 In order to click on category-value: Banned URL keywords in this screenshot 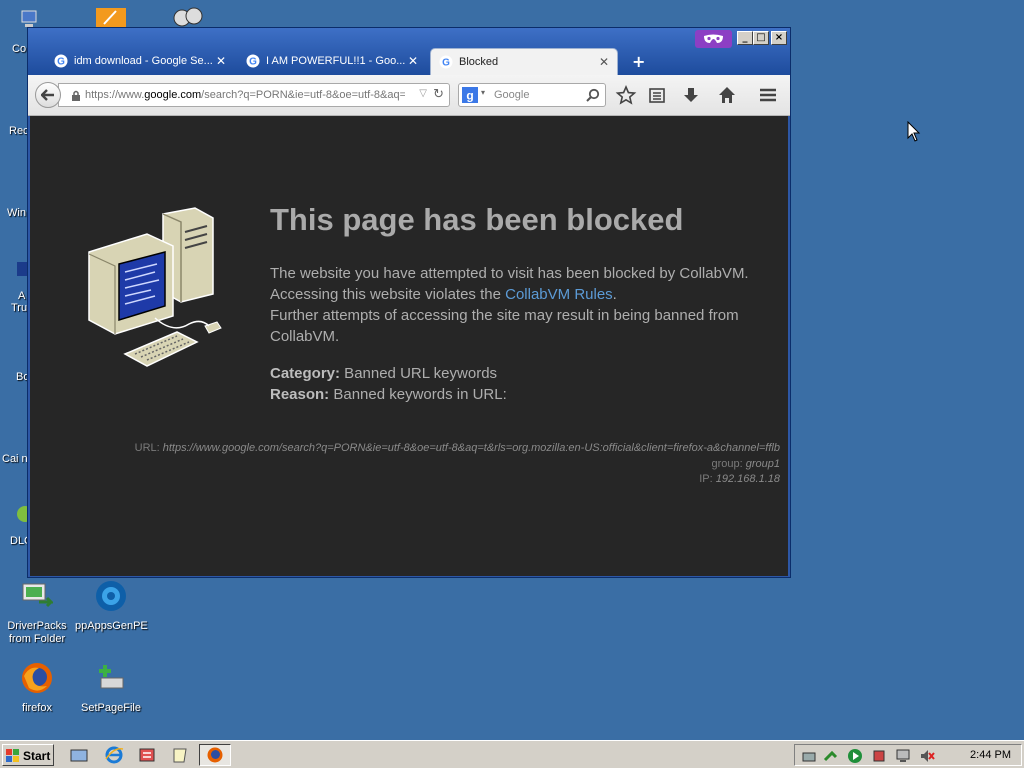, I will do `click(419, 373)`.